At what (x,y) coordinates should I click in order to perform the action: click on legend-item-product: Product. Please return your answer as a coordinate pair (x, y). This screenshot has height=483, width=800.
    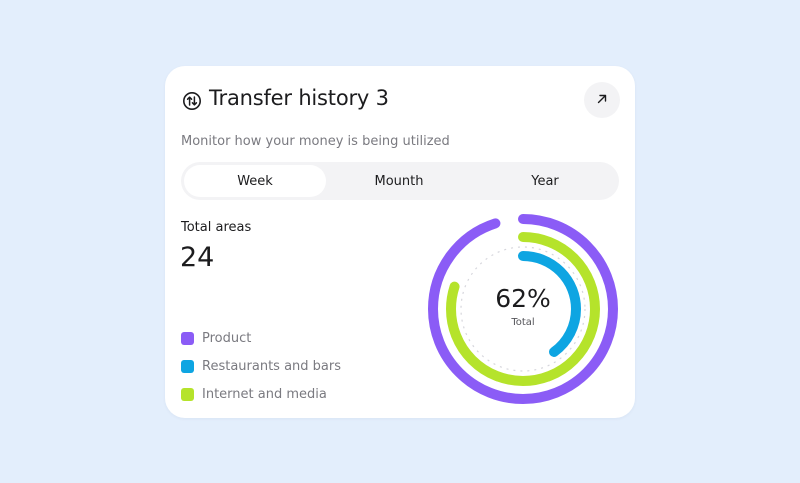
    Looking at the image, I should click on (261, 338).